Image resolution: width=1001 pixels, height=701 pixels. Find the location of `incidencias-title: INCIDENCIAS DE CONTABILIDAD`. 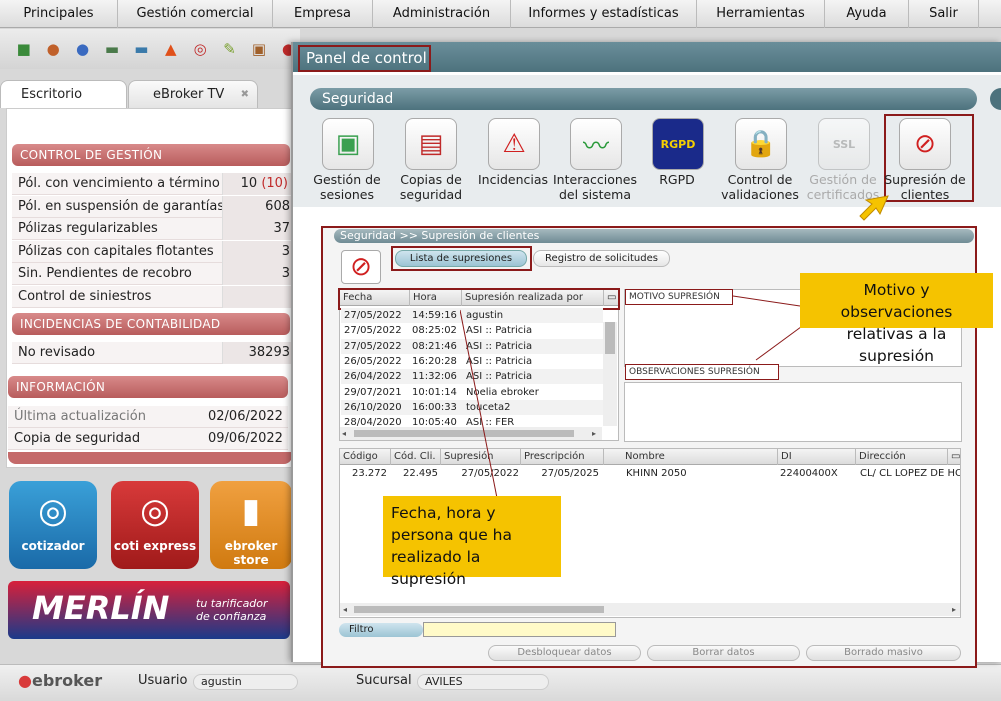

incidencias-title: INCIDENCIAS DE CONTABILIDAD is located at coordinates (151, 324).